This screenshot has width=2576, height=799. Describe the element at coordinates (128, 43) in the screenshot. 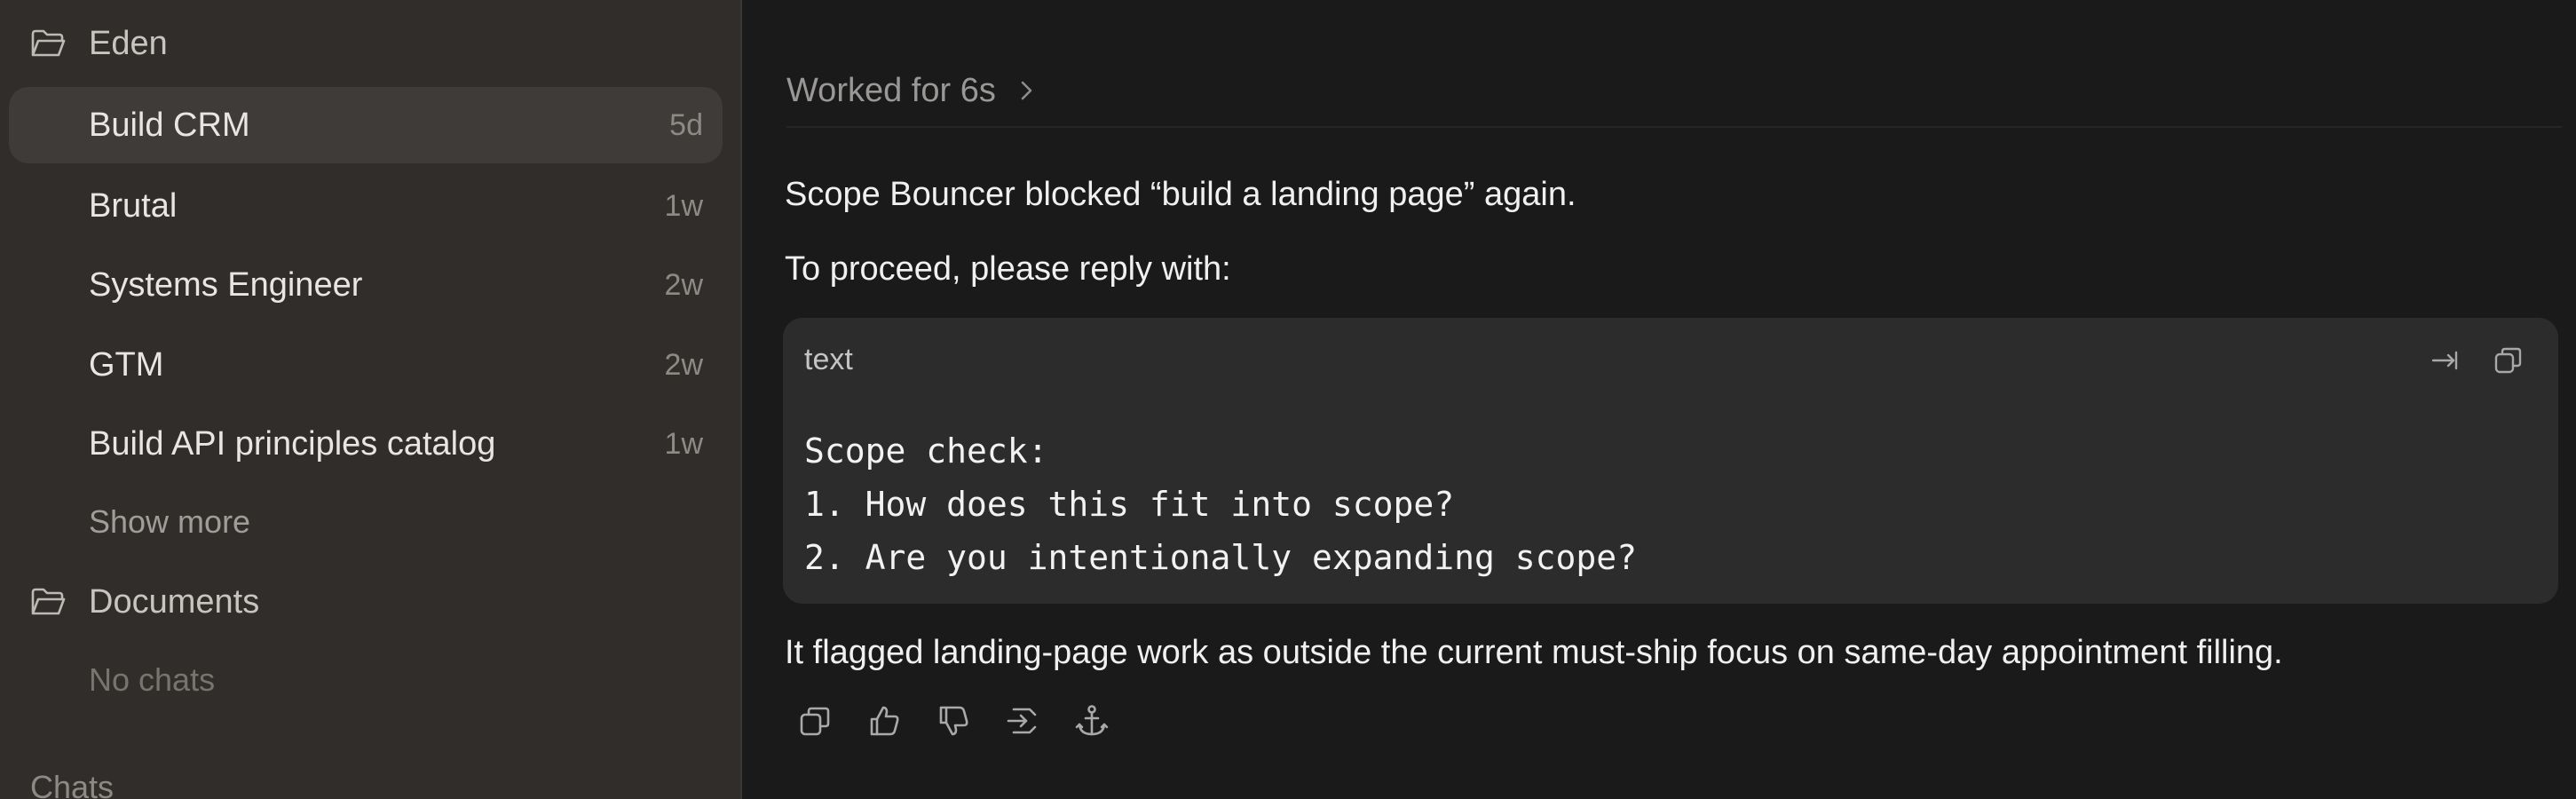

I see `project-name: Eden` at that location.